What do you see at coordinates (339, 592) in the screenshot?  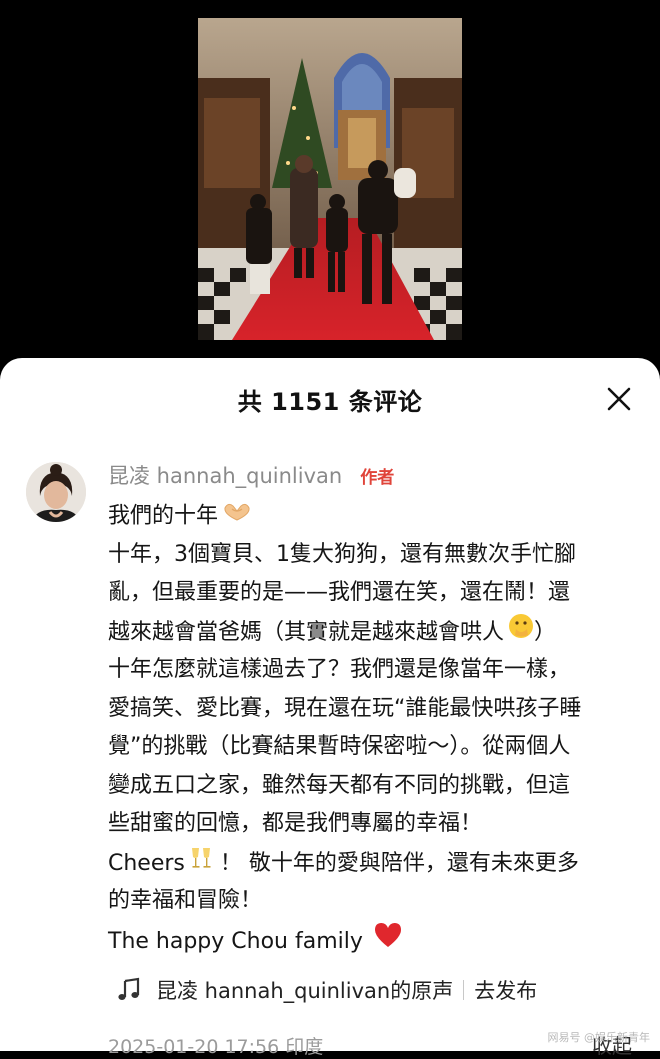 I see `comment-line: 亂，但最重要的是——我們還在笑，還在鬧！還` at bounding box center [339, 592].